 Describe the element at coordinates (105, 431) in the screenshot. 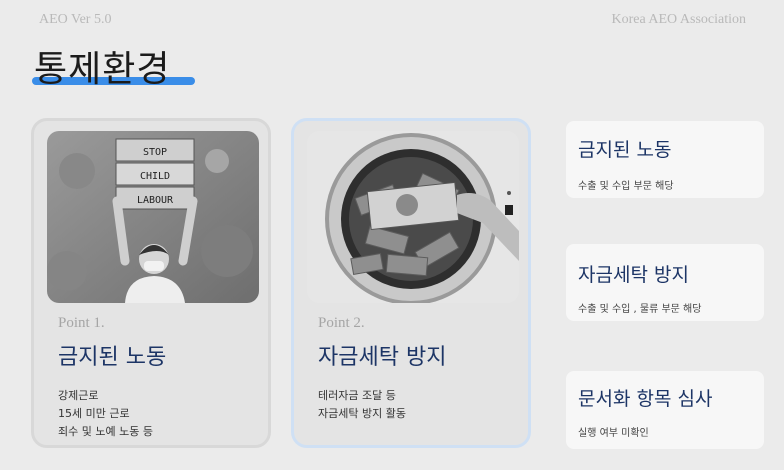

I see `card-line: 죄수 및 노예 노동 등` at that location.